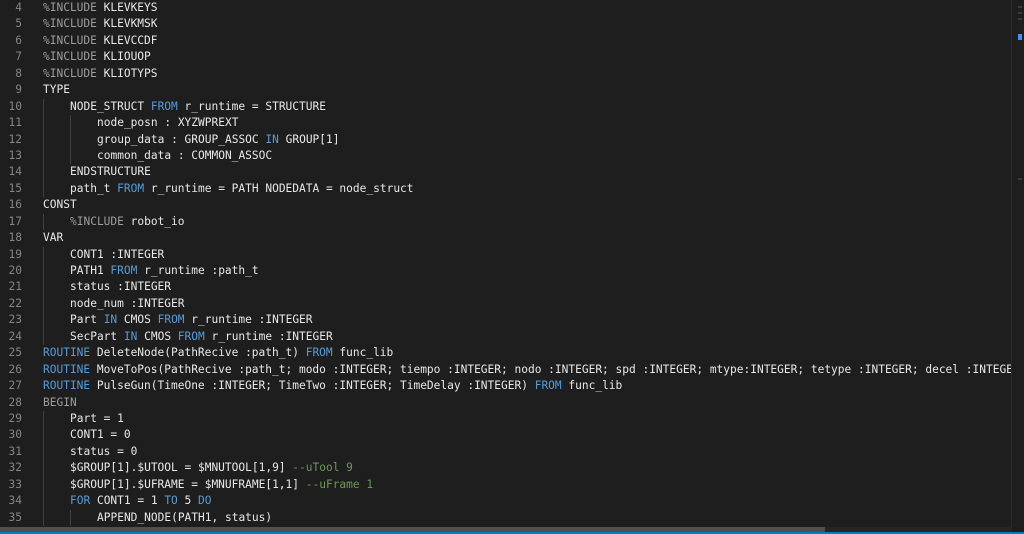 This screenshot has width=1024, height=534. I want to click on line-number: 7, so click(18, 57).